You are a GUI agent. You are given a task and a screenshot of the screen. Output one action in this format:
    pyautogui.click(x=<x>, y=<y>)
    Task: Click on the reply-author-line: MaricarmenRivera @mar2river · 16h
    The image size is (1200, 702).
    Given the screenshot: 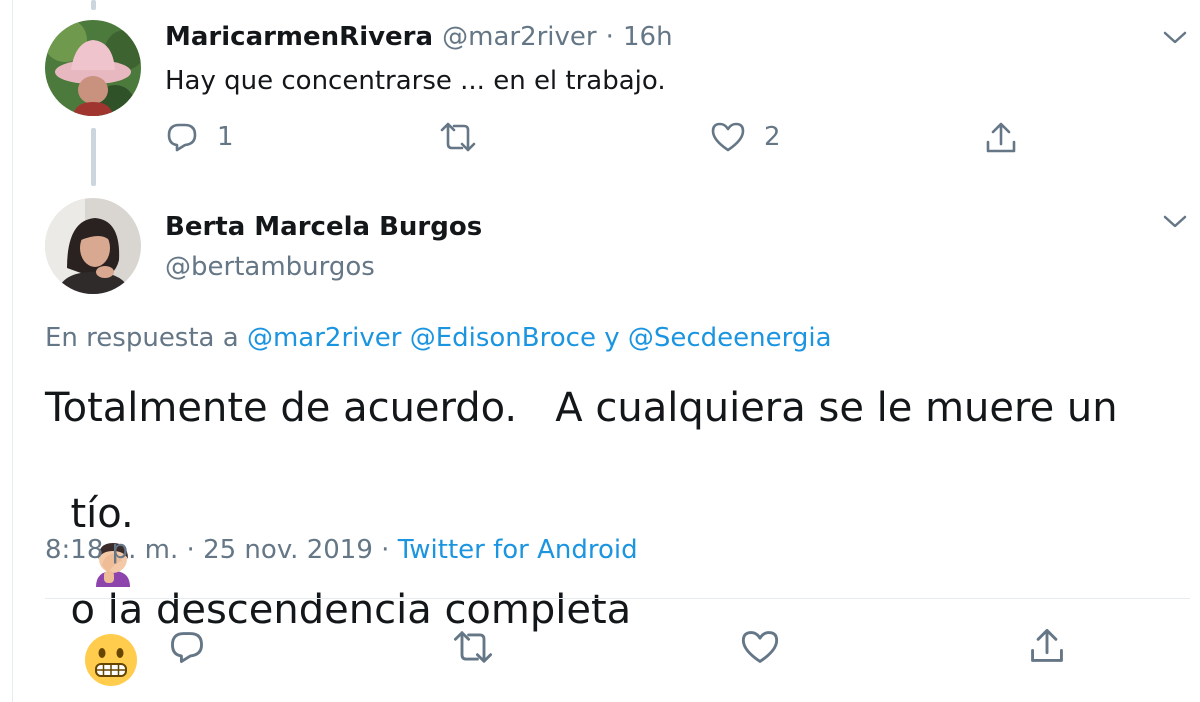 What is the action you would take?
    pyautogui.click(x=419, y=37)
    